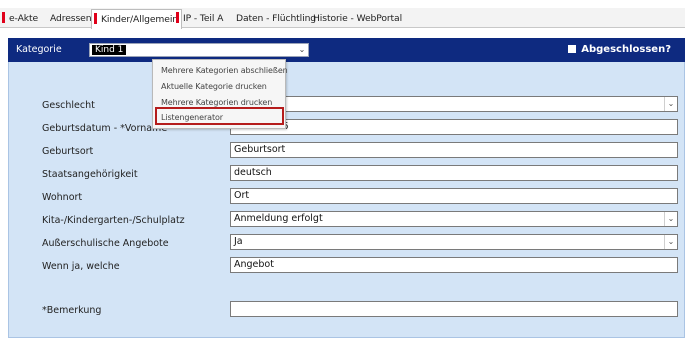 The height and width of the screenshot is (342, 685). Describe the element at coordinates (219, 116) in the screenshot. I see `listengenerator-highlight` at that location.